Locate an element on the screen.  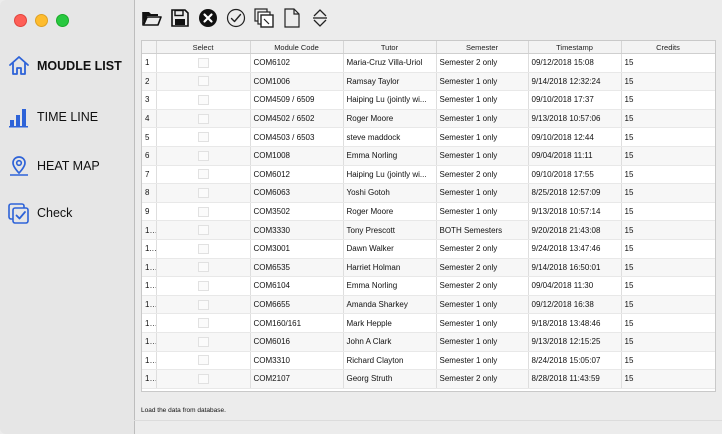
close-button is located at coordinates (208, 20).